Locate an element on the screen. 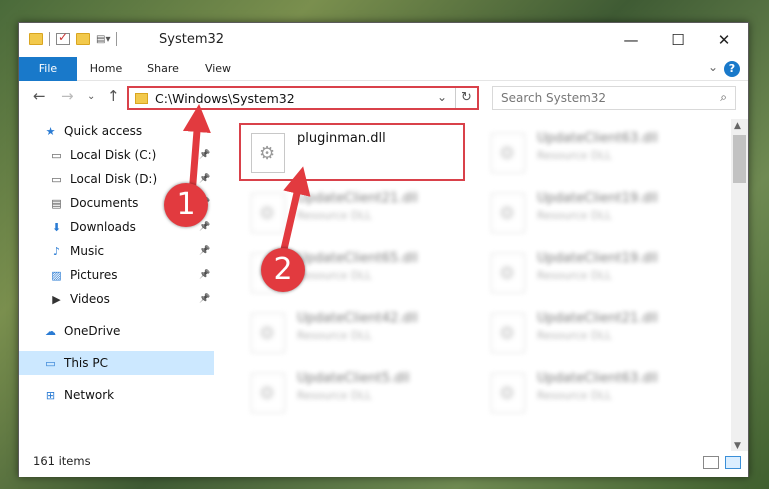  sidebar-item-label: Local Disk (D:) is located at coordinates (114, 179).